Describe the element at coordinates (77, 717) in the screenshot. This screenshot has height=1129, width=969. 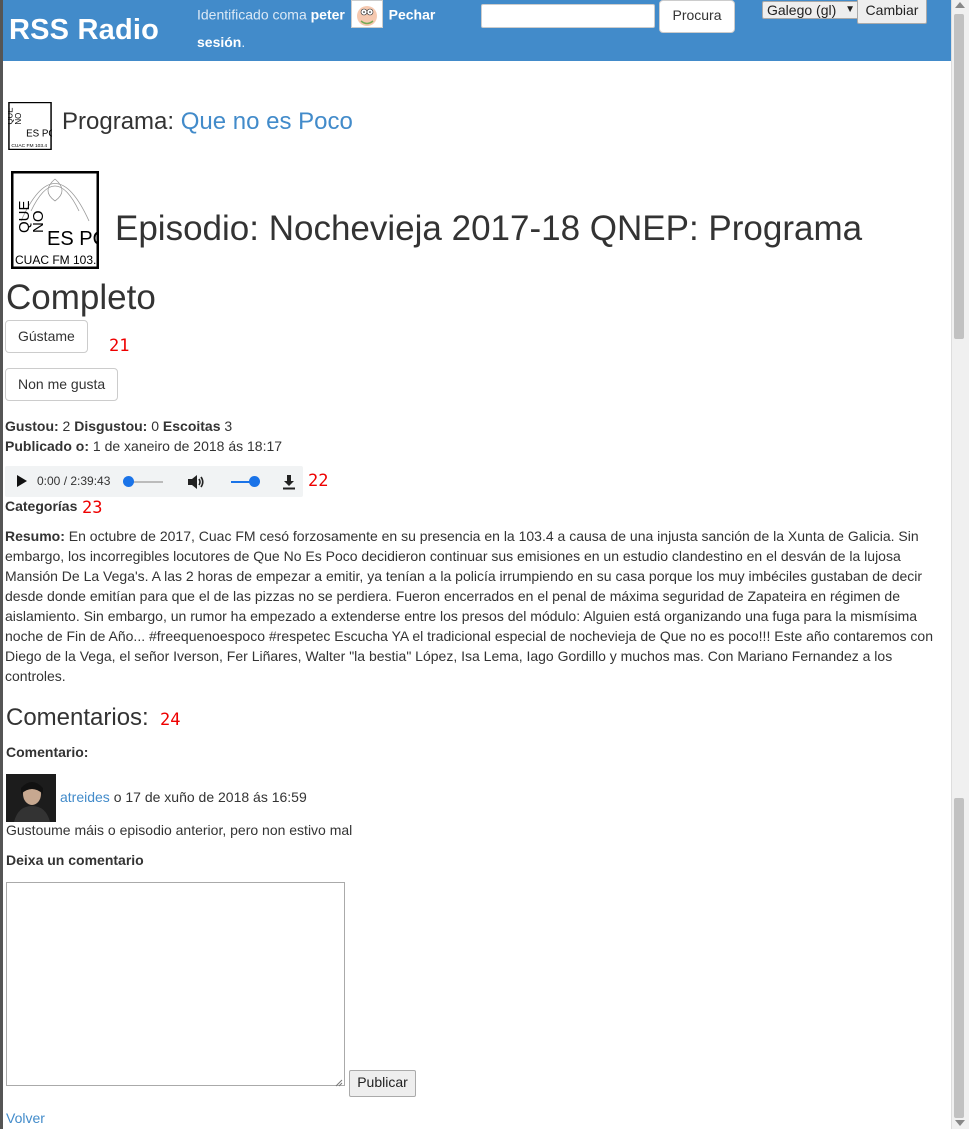
I see `comments-heading: Comentarios:` at that location.